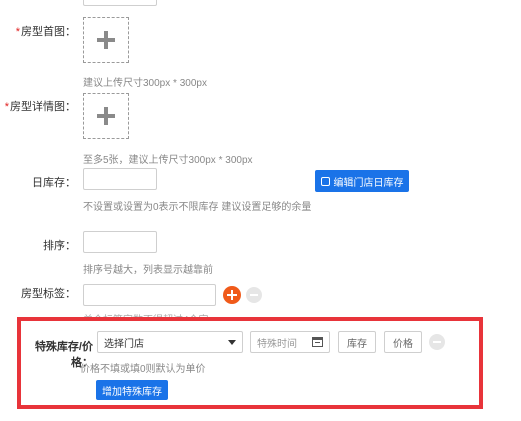 This screenshot has height=421, width=521. What do you see at coordinates (45, 32) in the screenshot?
I see `main-image-label: *房型首图：` at bounding box center [45, 32].